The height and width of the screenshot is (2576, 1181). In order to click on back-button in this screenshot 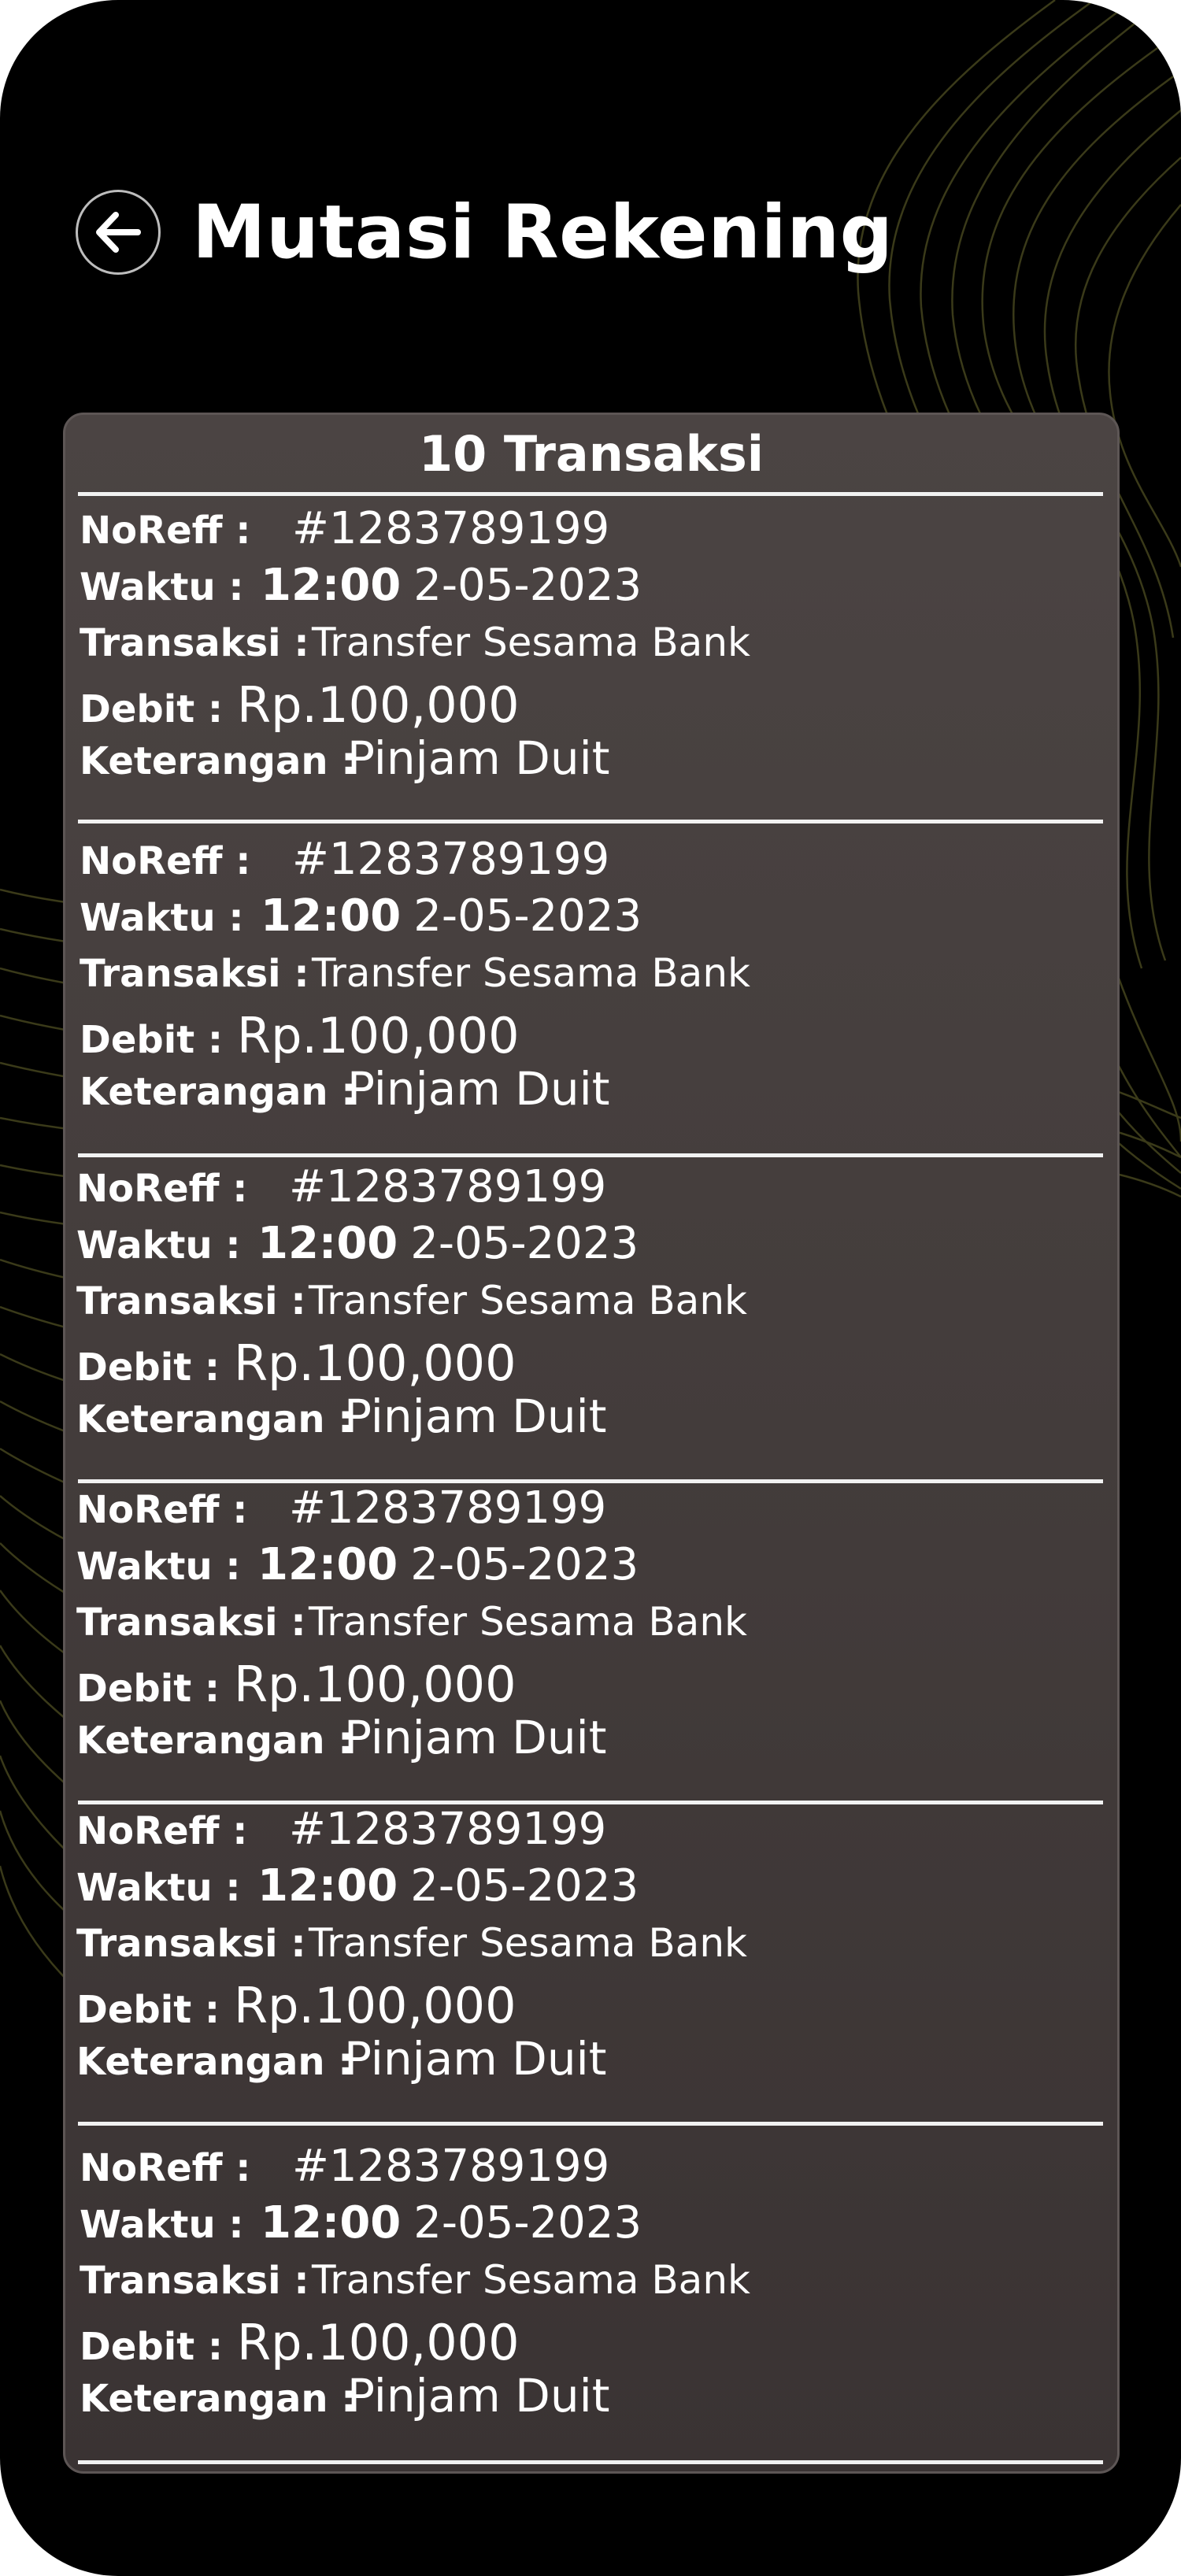, I will do `click(119, 232)`.